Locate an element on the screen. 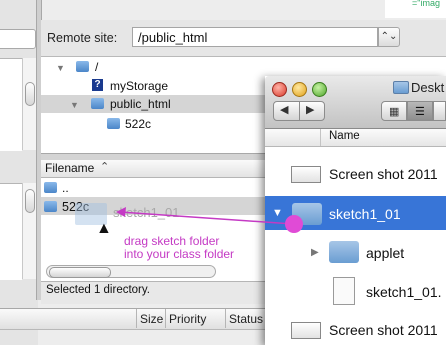 This screenshot has width=446, height=345. arrowhead-icon is located at coordinates (121, 212).